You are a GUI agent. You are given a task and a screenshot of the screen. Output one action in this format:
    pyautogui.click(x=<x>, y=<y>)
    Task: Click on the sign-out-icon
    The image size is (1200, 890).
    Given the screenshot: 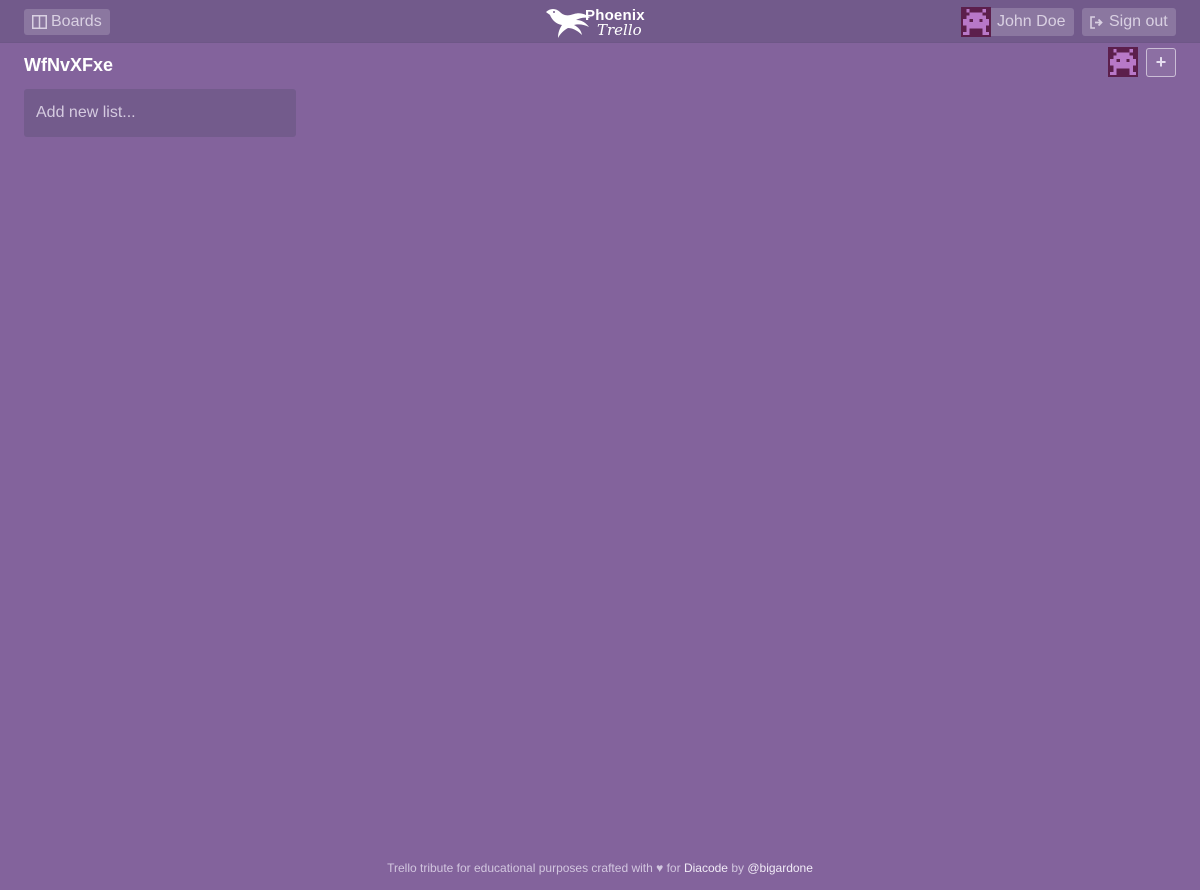 What is the action you would take?
    pyautogui.click(x=1096, y=22)
    